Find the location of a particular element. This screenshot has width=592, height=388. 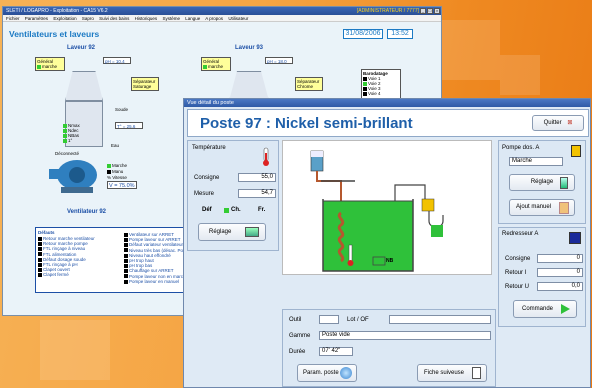

param-poste-button: Param. poste is located at coordinates (327, 373).